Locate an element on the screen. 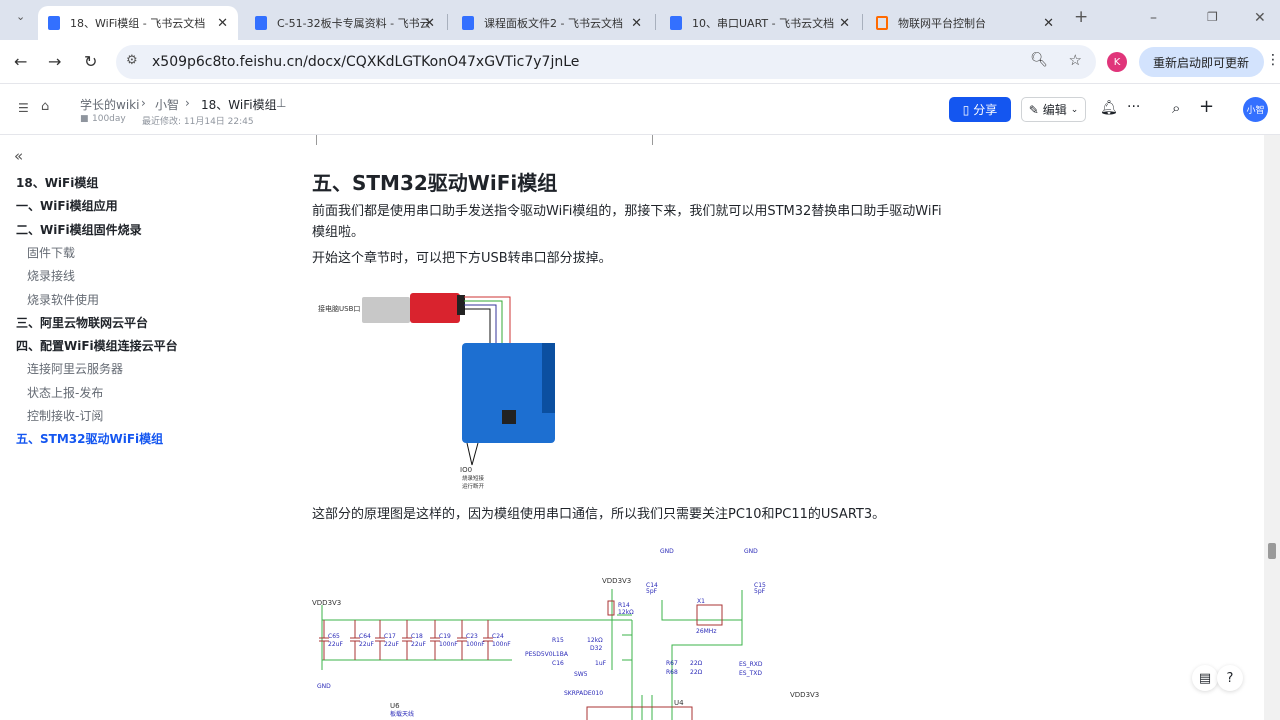 The width and height of the screenshot is (1280, 720). es-txd-label: ES_TXD is located at coordinates (750, 673).